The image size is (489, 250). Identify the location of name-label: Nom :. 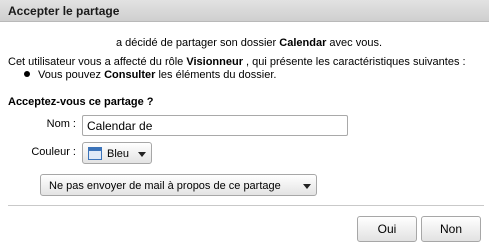
(61, 124).